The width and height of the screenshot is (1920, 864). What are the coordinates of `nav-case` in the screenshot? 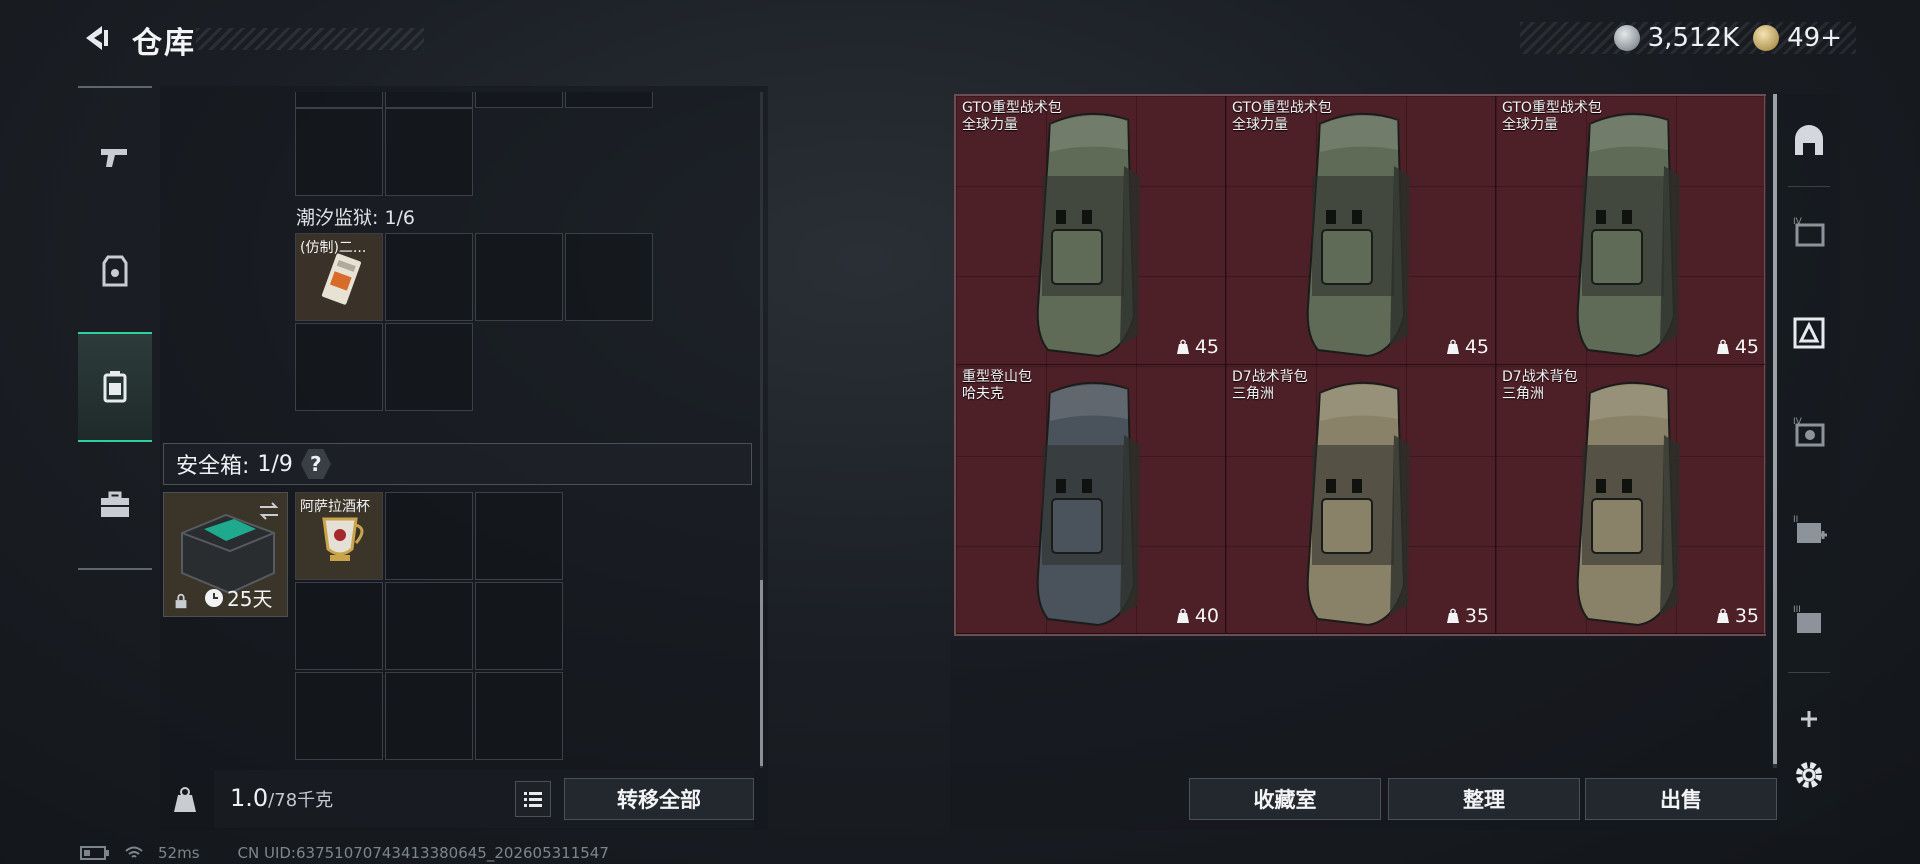 It's located at (115, 505).